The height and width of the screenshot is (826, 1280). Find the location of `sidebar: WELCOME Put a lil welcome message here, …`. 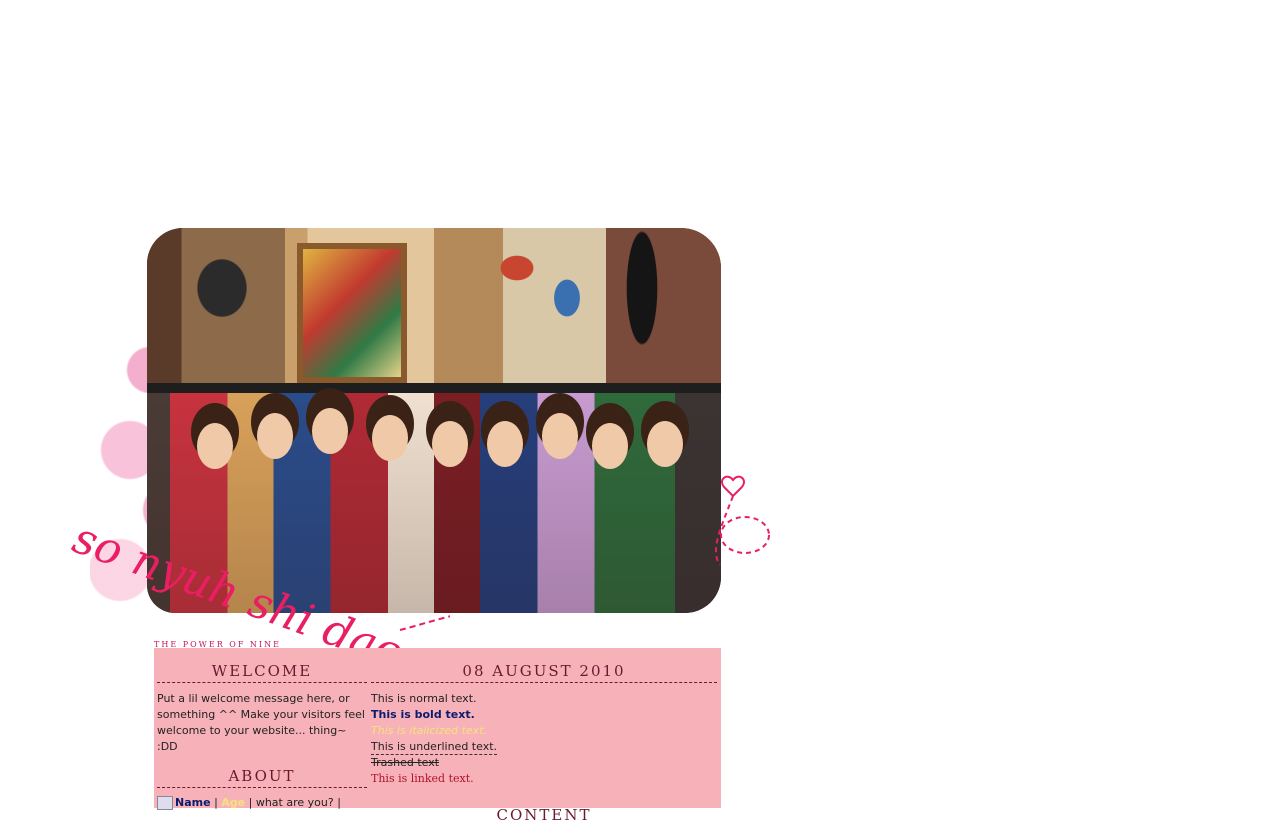

sidebar: WELCOME Put a lil welcome message here, … is located at coordinates (262, 736).